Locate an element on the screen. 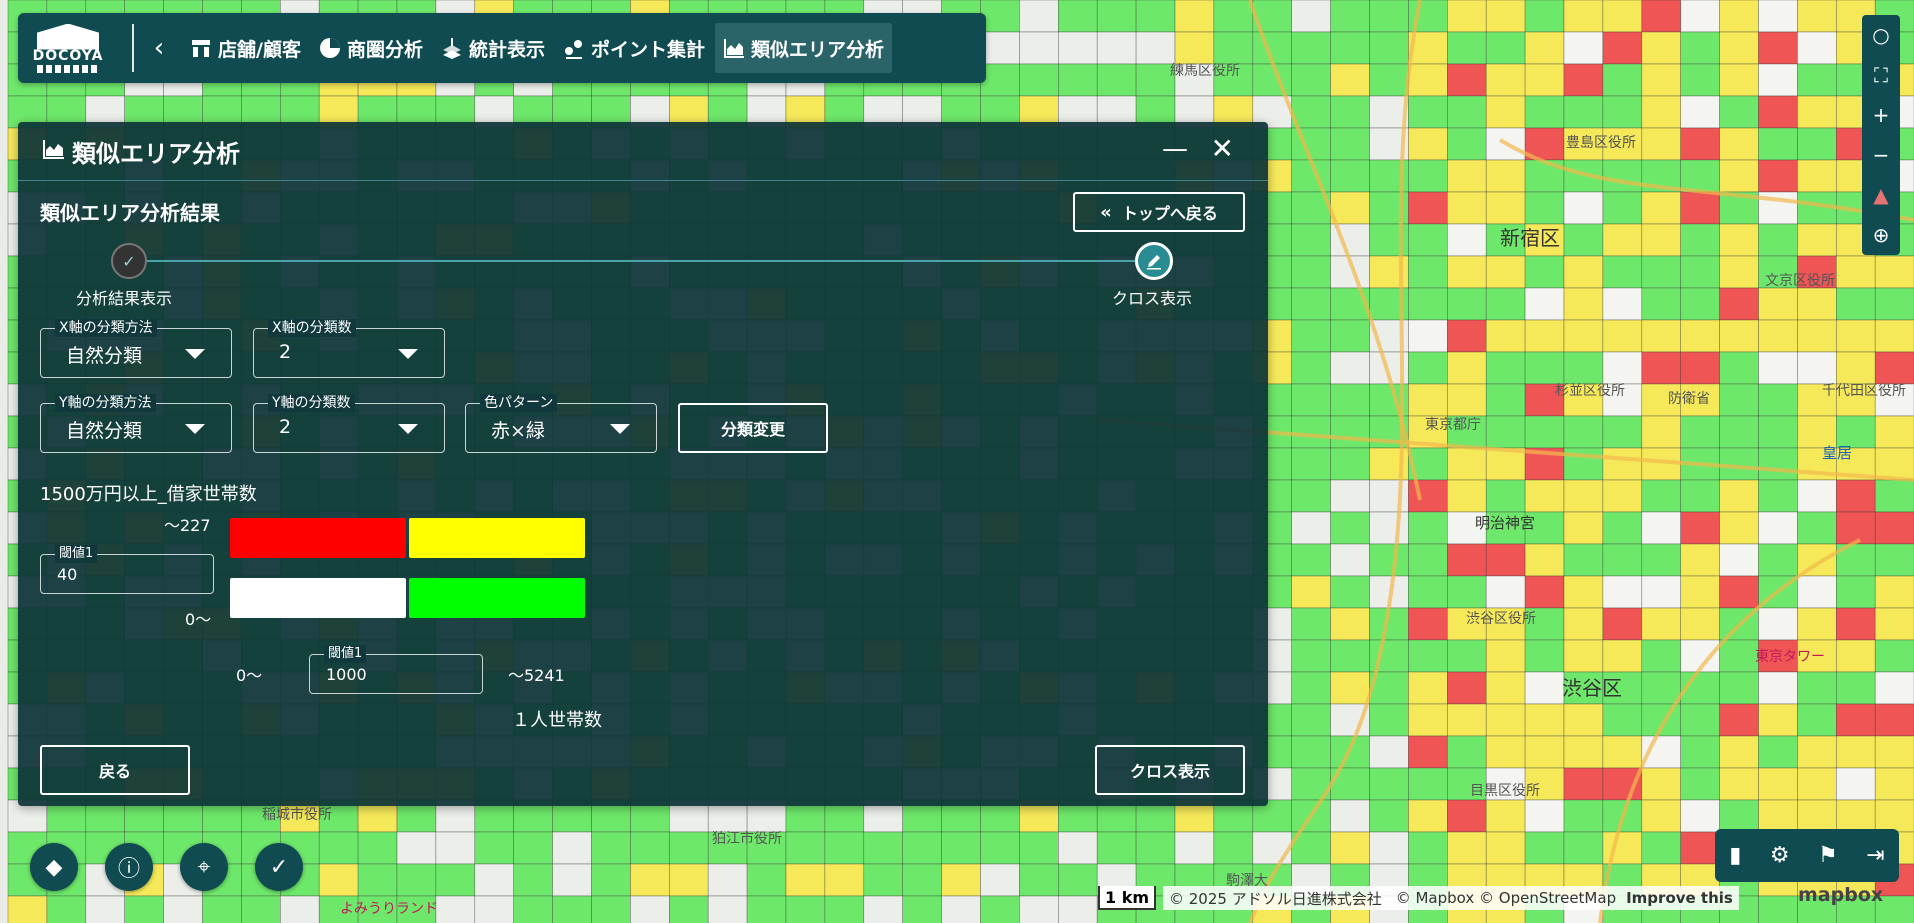 The height and width of the screenshot is (923, 1914). nav-store-customer: 店舗/顧客 is located at coordinates (245, 48).